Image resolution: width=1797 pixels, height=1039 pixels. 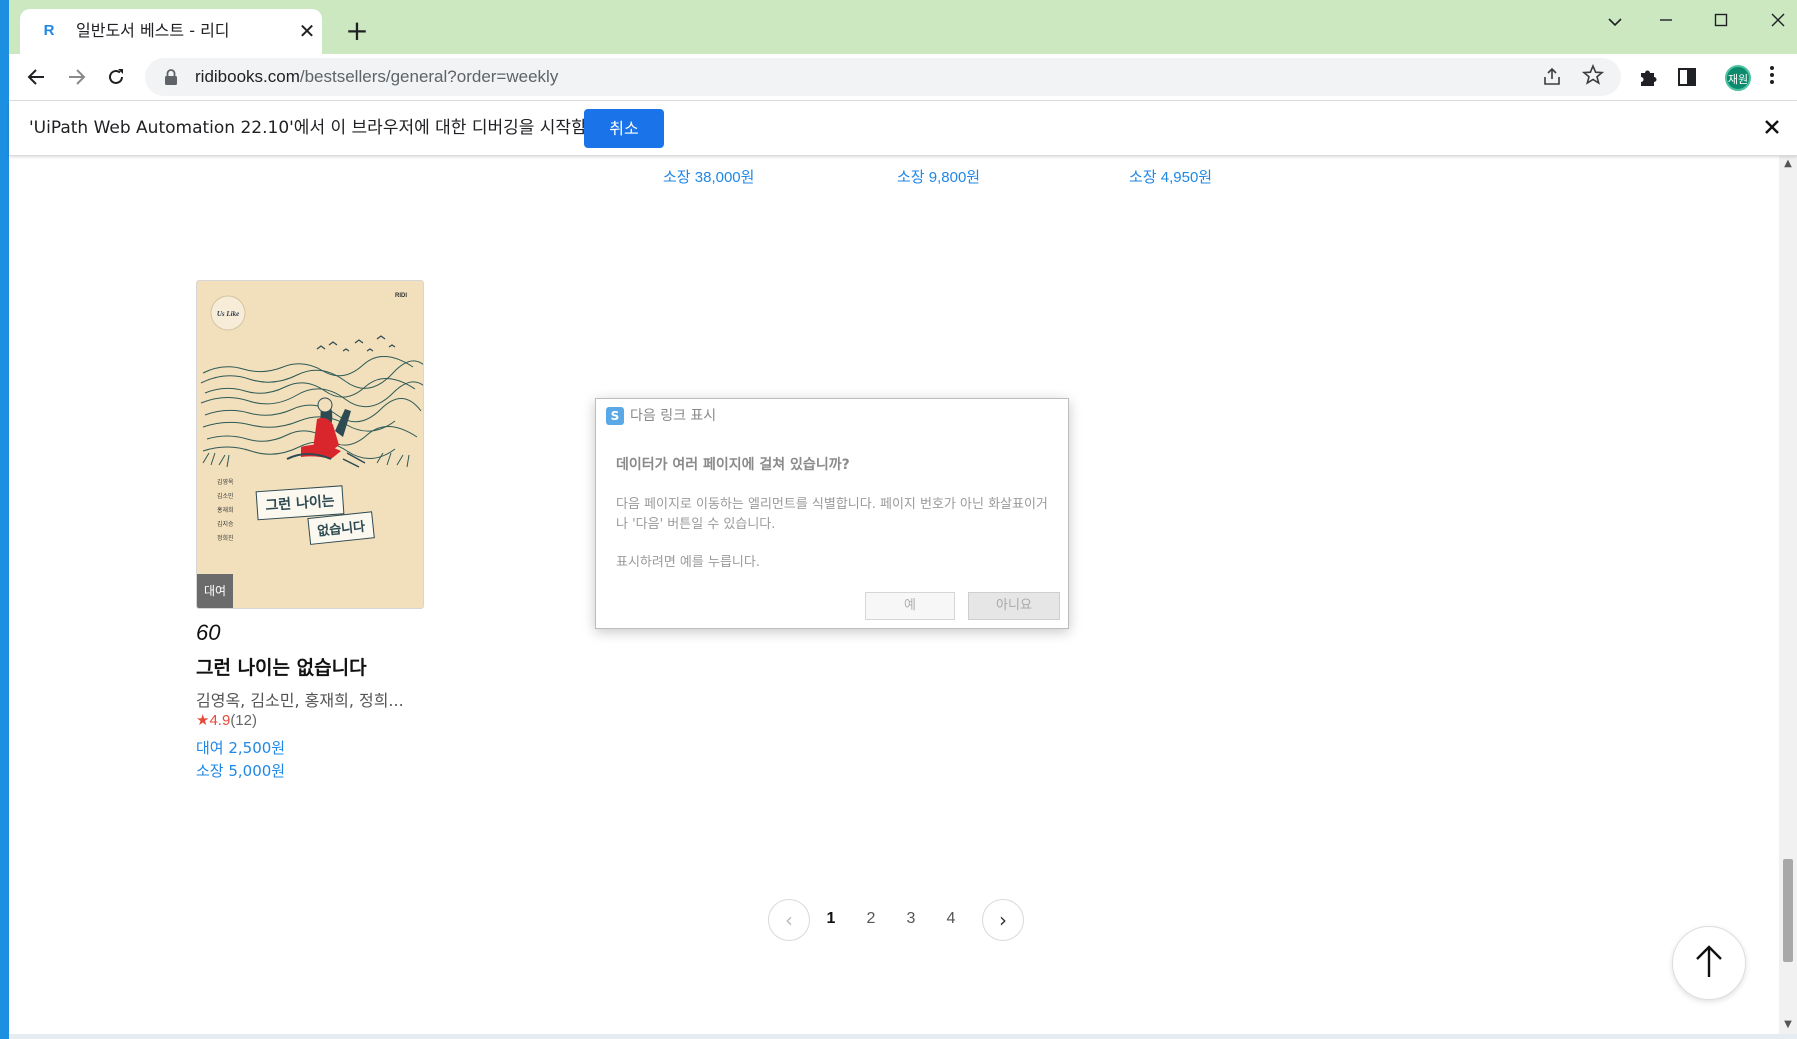 I want to click on ridi-favicon-icon: R, so click(x=49, y=30).